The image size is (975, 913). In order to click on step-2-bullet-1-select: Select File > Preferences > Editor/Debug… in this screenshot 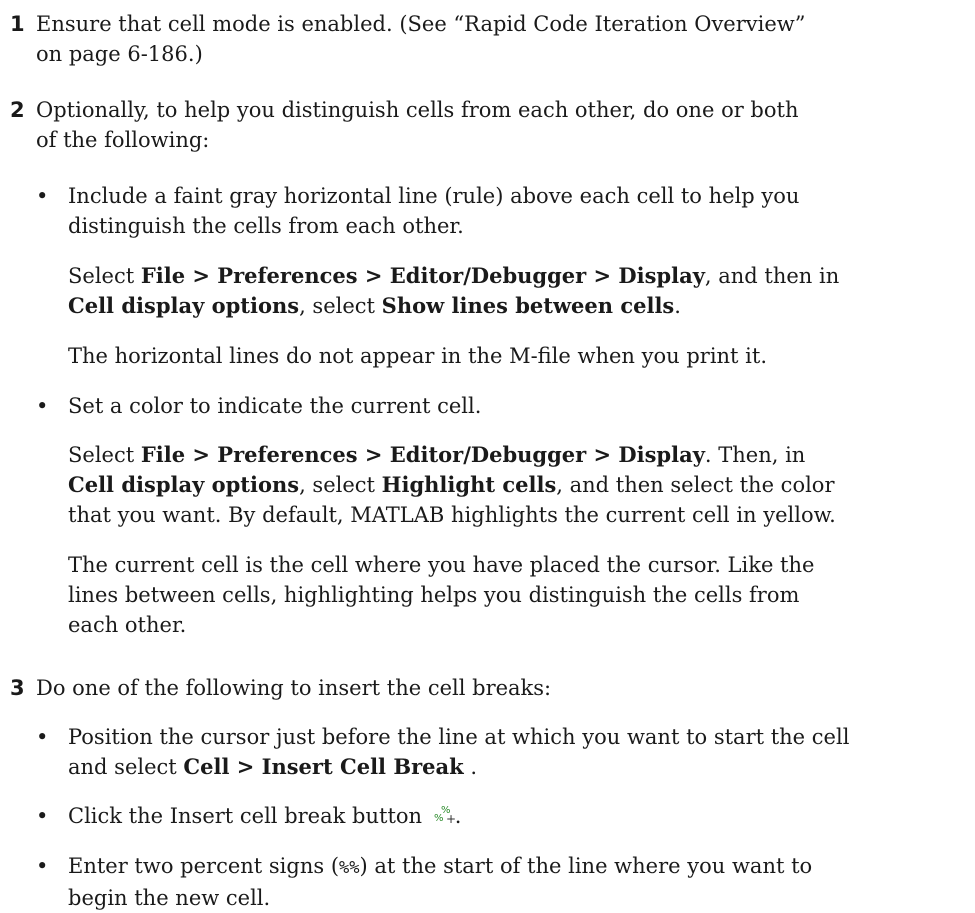, I will do `click(487, 291)`.